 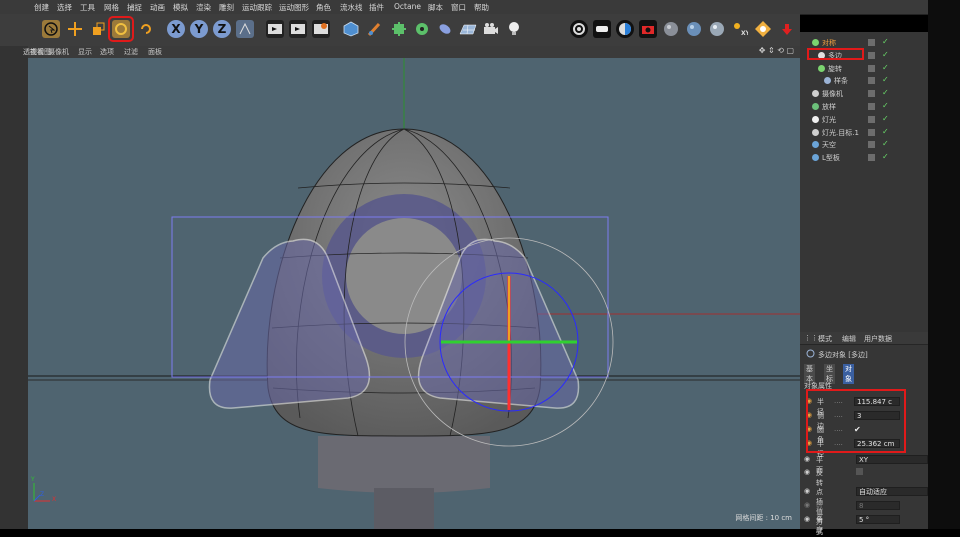 What do you see at coordinates (878, 519) in the screenshot?
I see `angle-field: 5 °` at bounding box center [878, 519].